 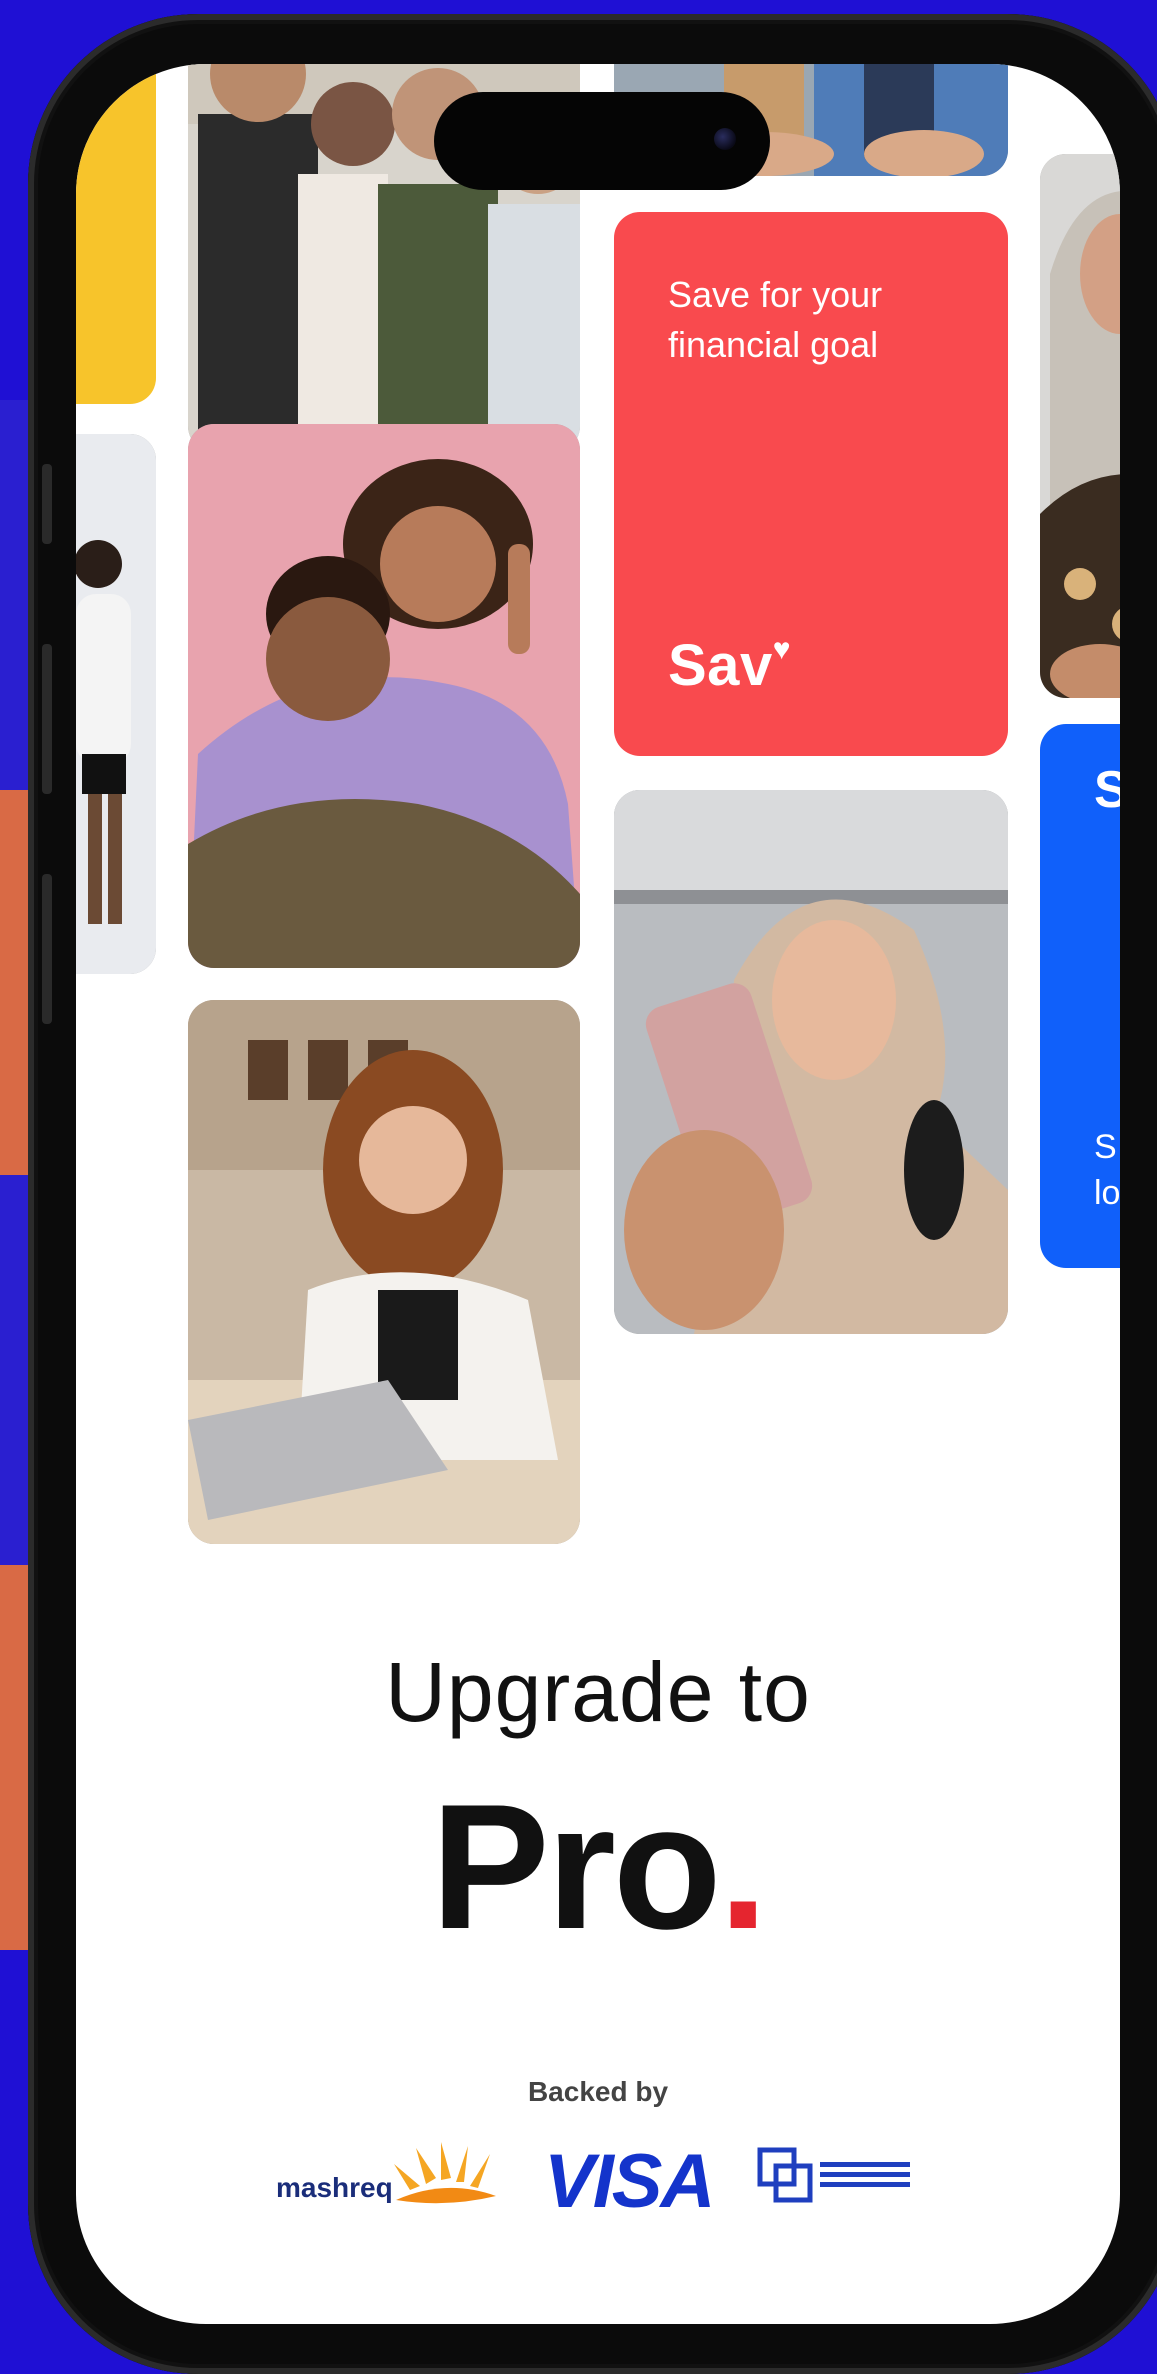 I want to click on backer-logos: mashreq VISA, so click(x=598, y=2178).